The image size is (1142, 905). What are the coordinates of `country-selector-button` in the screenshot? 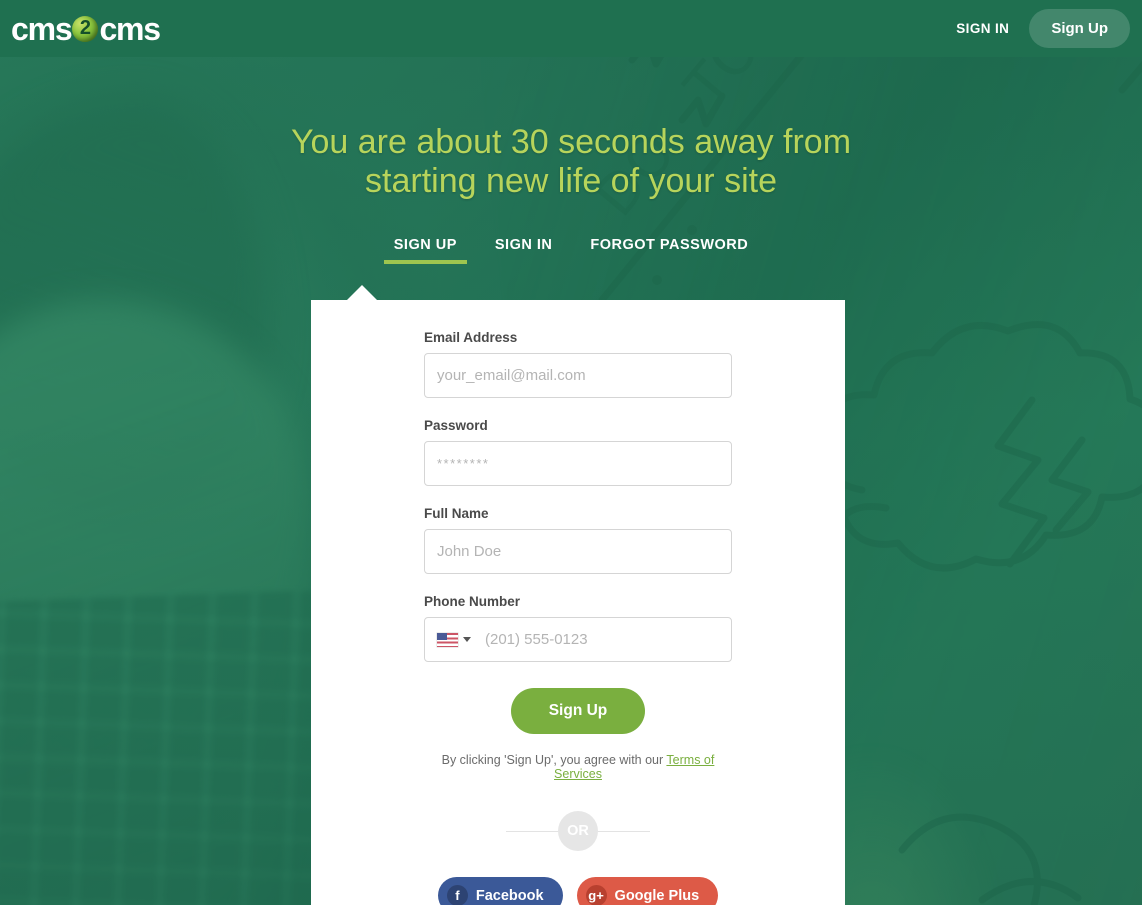 It's located at (452, 639).